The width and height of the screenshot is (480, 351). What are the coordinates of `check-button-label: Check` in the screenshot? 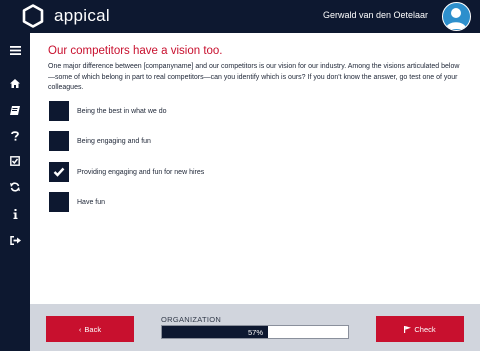 It's located at (425, 329).